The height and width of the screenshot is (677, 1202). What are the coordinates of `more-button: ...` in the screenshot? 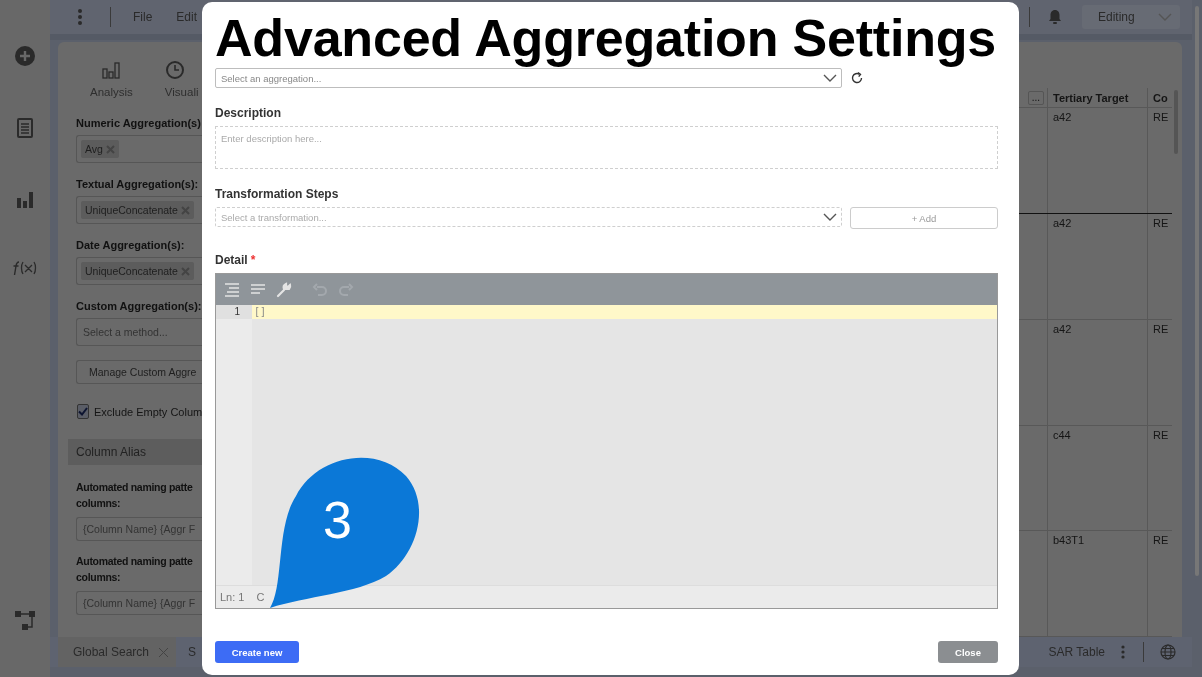 It's located at (1035, 97).